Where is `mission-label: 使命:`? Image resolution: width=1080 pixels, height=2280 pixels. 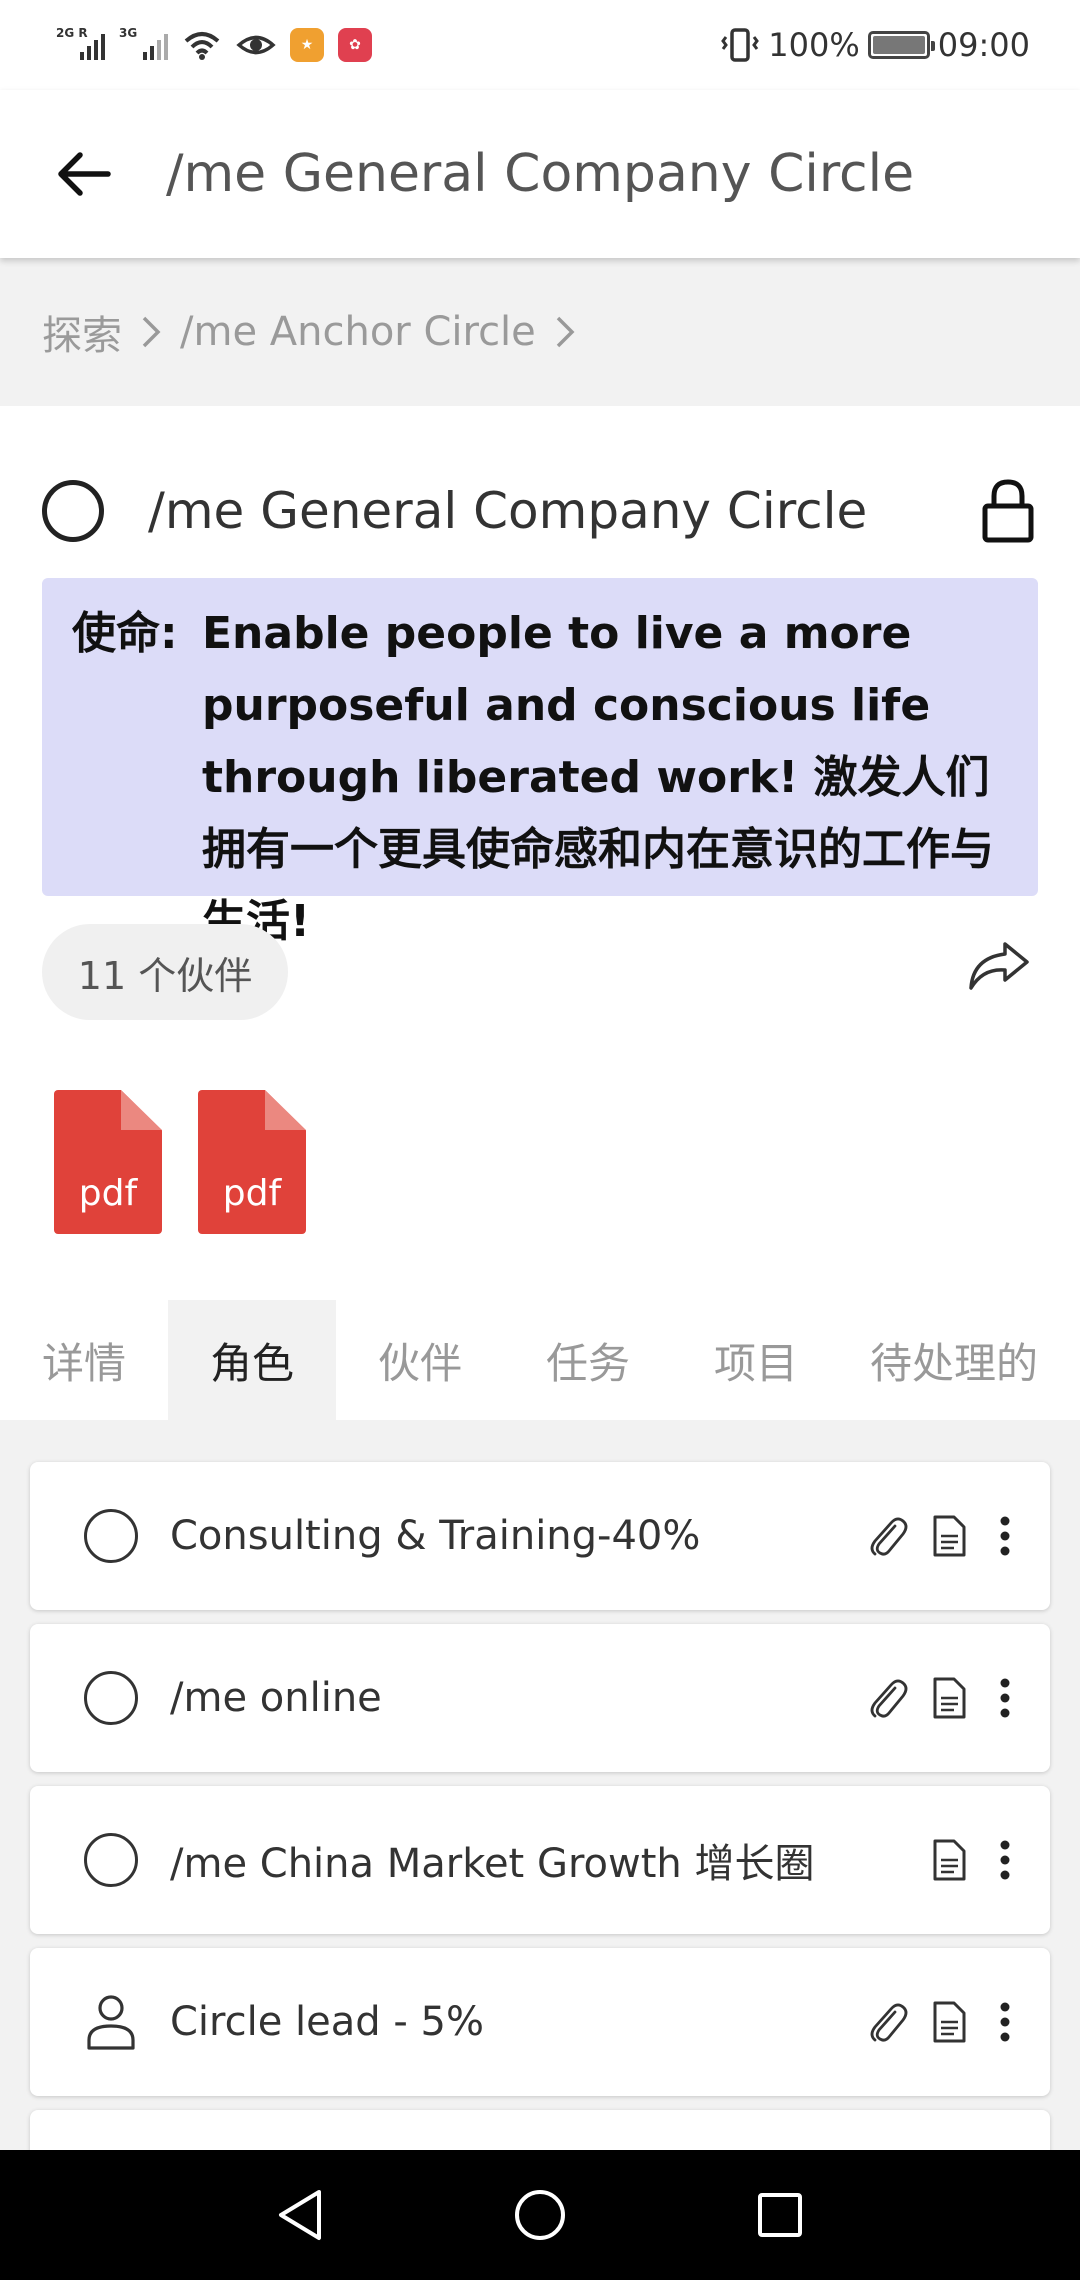
mission-label: 使命: is located at coordinates (125, 633).